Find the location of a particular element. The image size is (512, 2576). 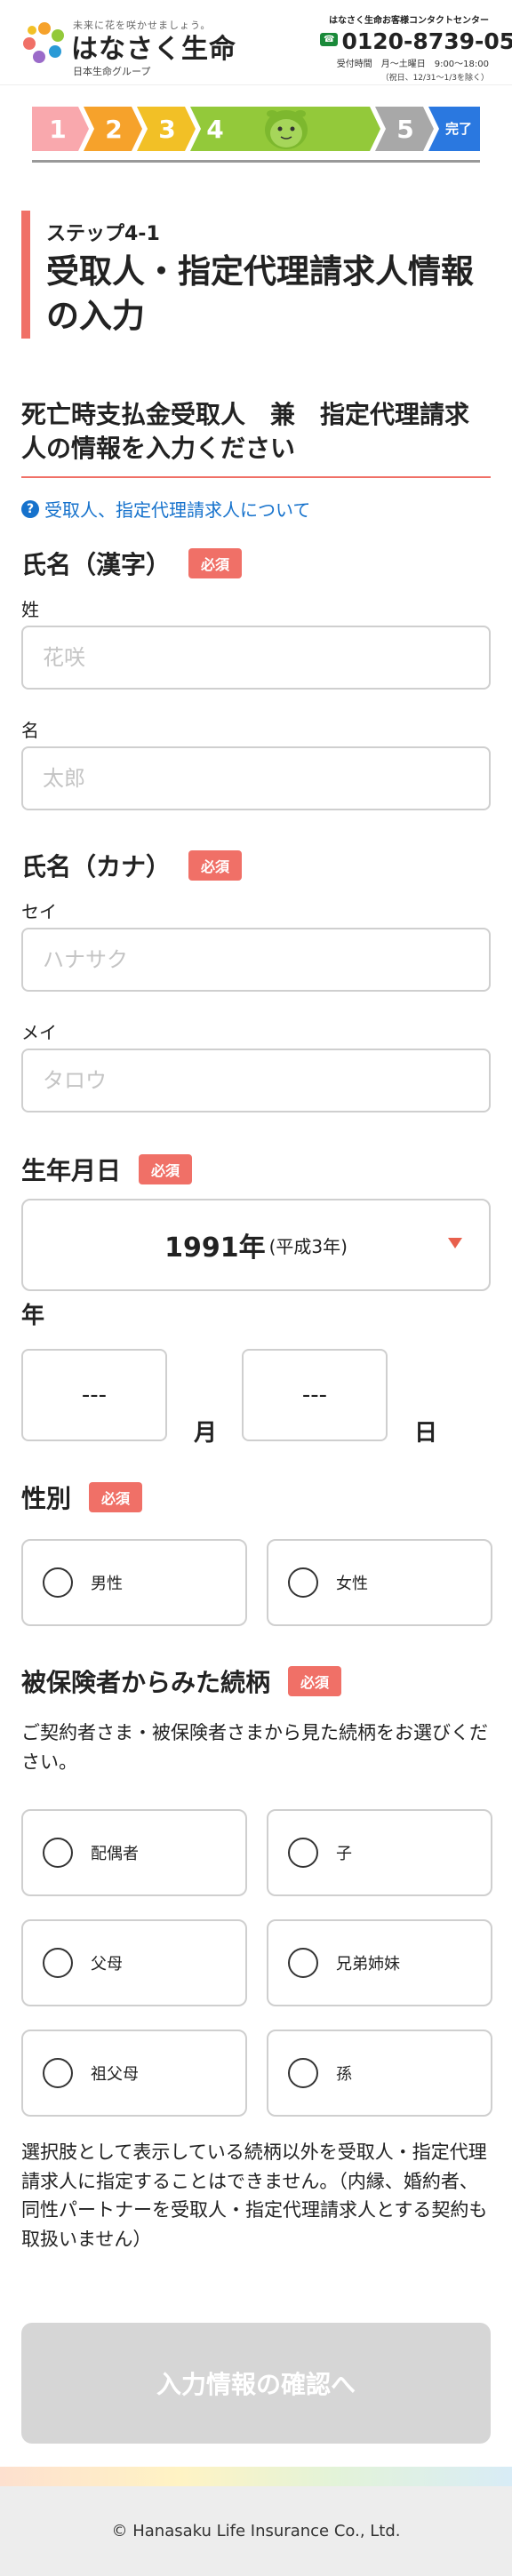

birth-year-select: 1991年 (平成3年) is located at coordinates (256, 1245).